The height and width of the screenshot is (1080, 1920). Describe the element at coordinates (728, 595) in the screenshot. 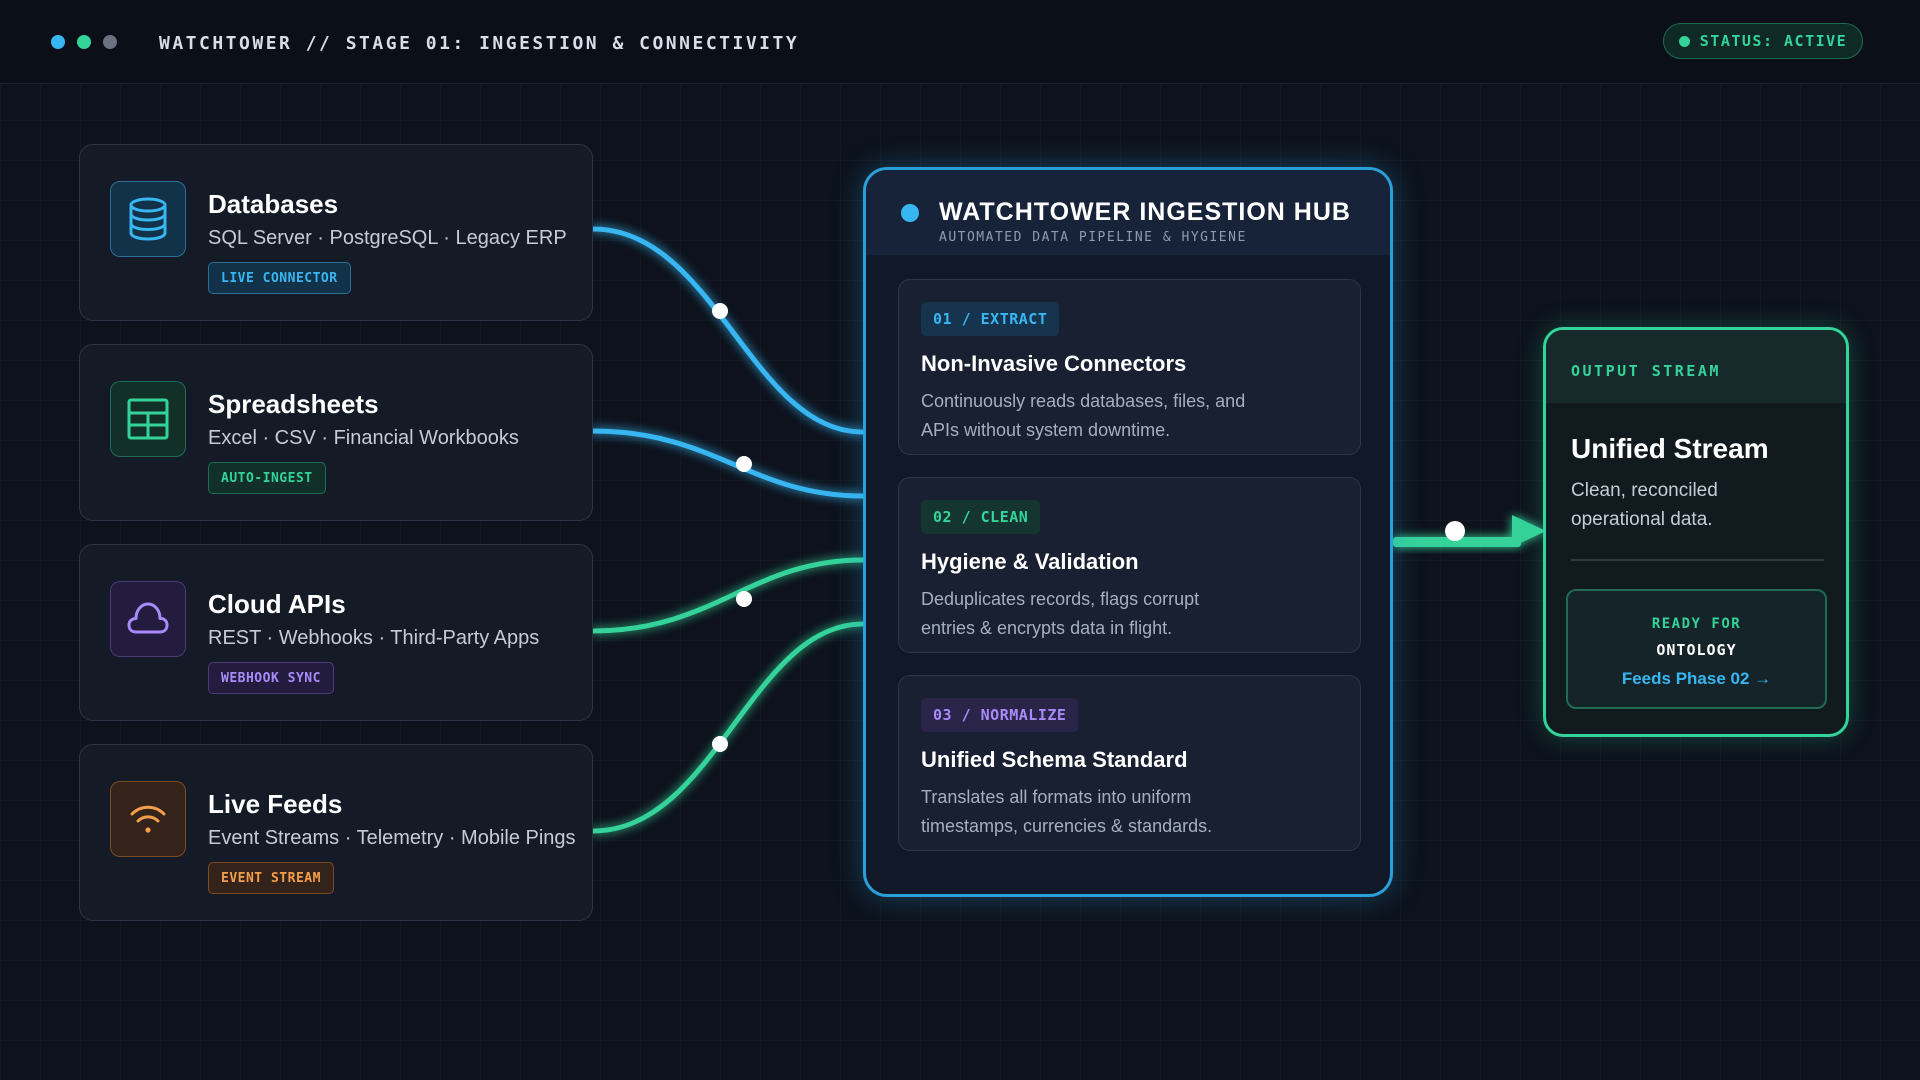

I see `connector-cloud-apis` at that location.